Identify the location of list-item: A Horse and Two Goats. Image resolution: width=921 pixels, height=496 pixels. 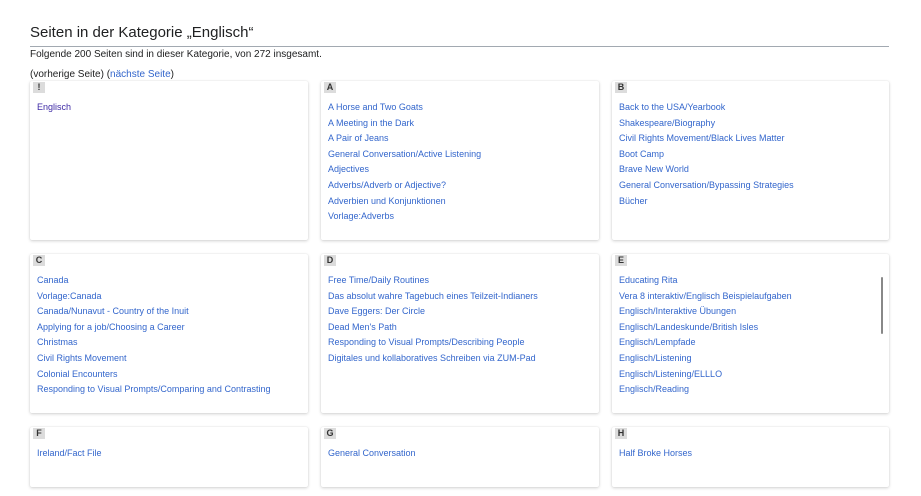
(460, 108).